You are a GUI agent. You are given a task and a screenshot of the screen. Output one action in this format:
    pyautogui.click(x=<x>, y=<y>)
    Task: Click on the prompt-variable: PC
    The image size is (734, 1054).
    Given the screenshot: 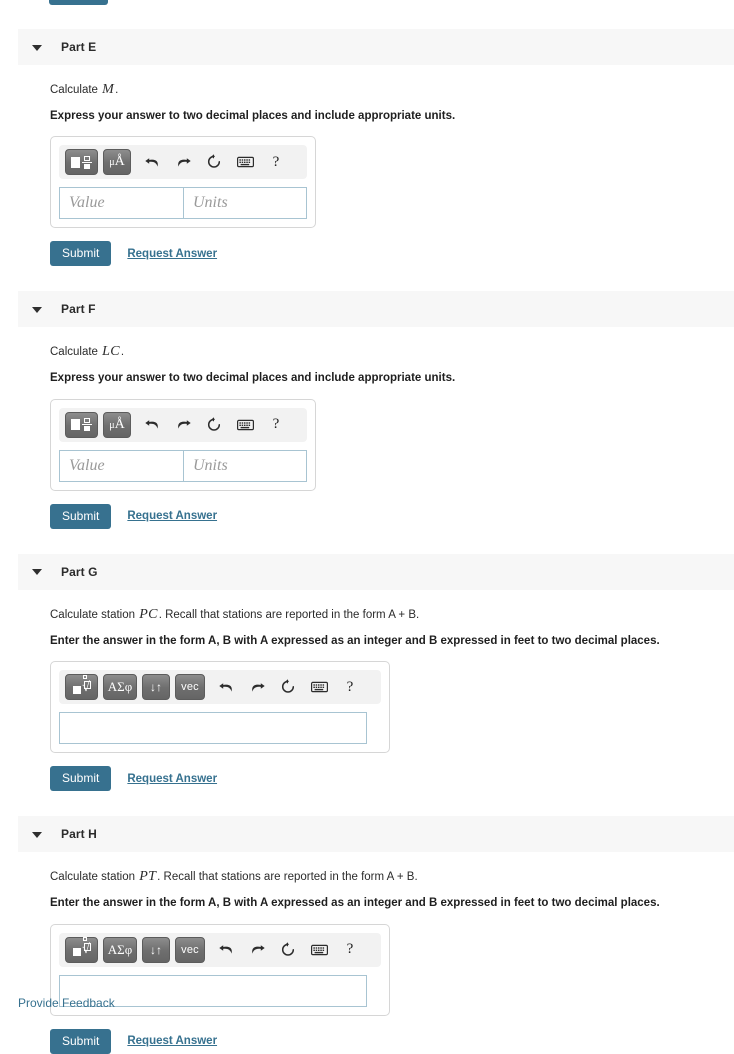 What is the action you would take?
    pyautogui.click(x=148, y=614)
    